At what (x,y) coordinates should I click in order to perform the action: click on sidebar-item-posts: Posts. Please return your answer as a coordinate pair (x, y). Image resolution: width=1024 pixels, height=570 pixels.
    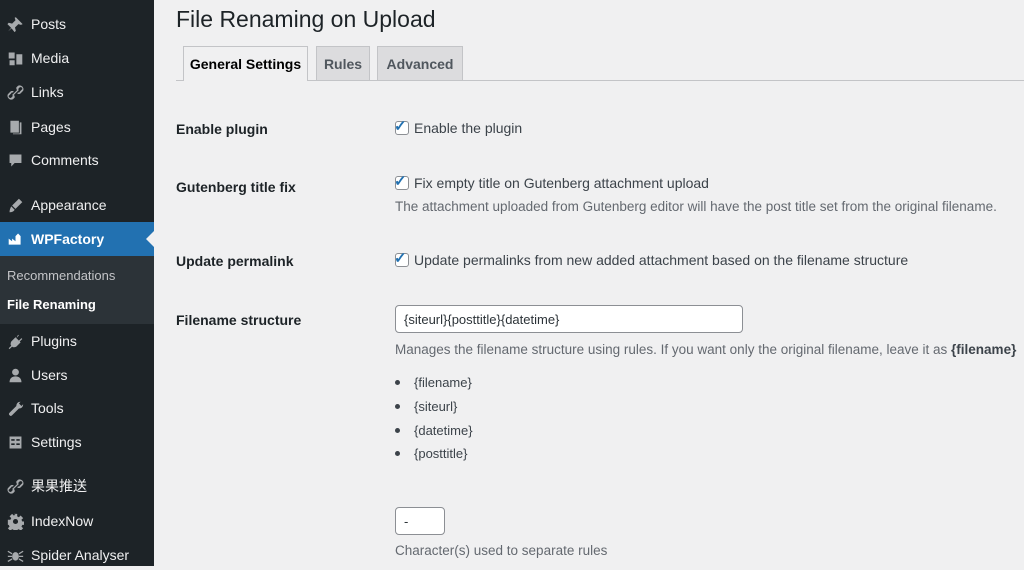
    Looking at the image, I should click on (77, 24).